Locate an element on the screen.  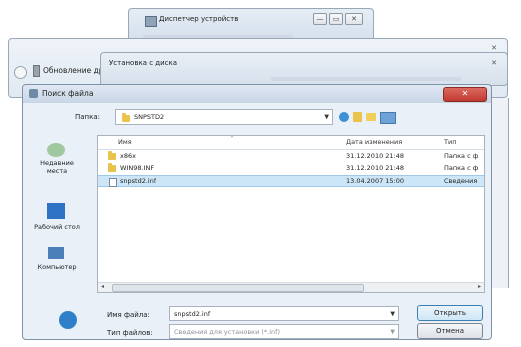
network-item is located at coordinates (70, 322).